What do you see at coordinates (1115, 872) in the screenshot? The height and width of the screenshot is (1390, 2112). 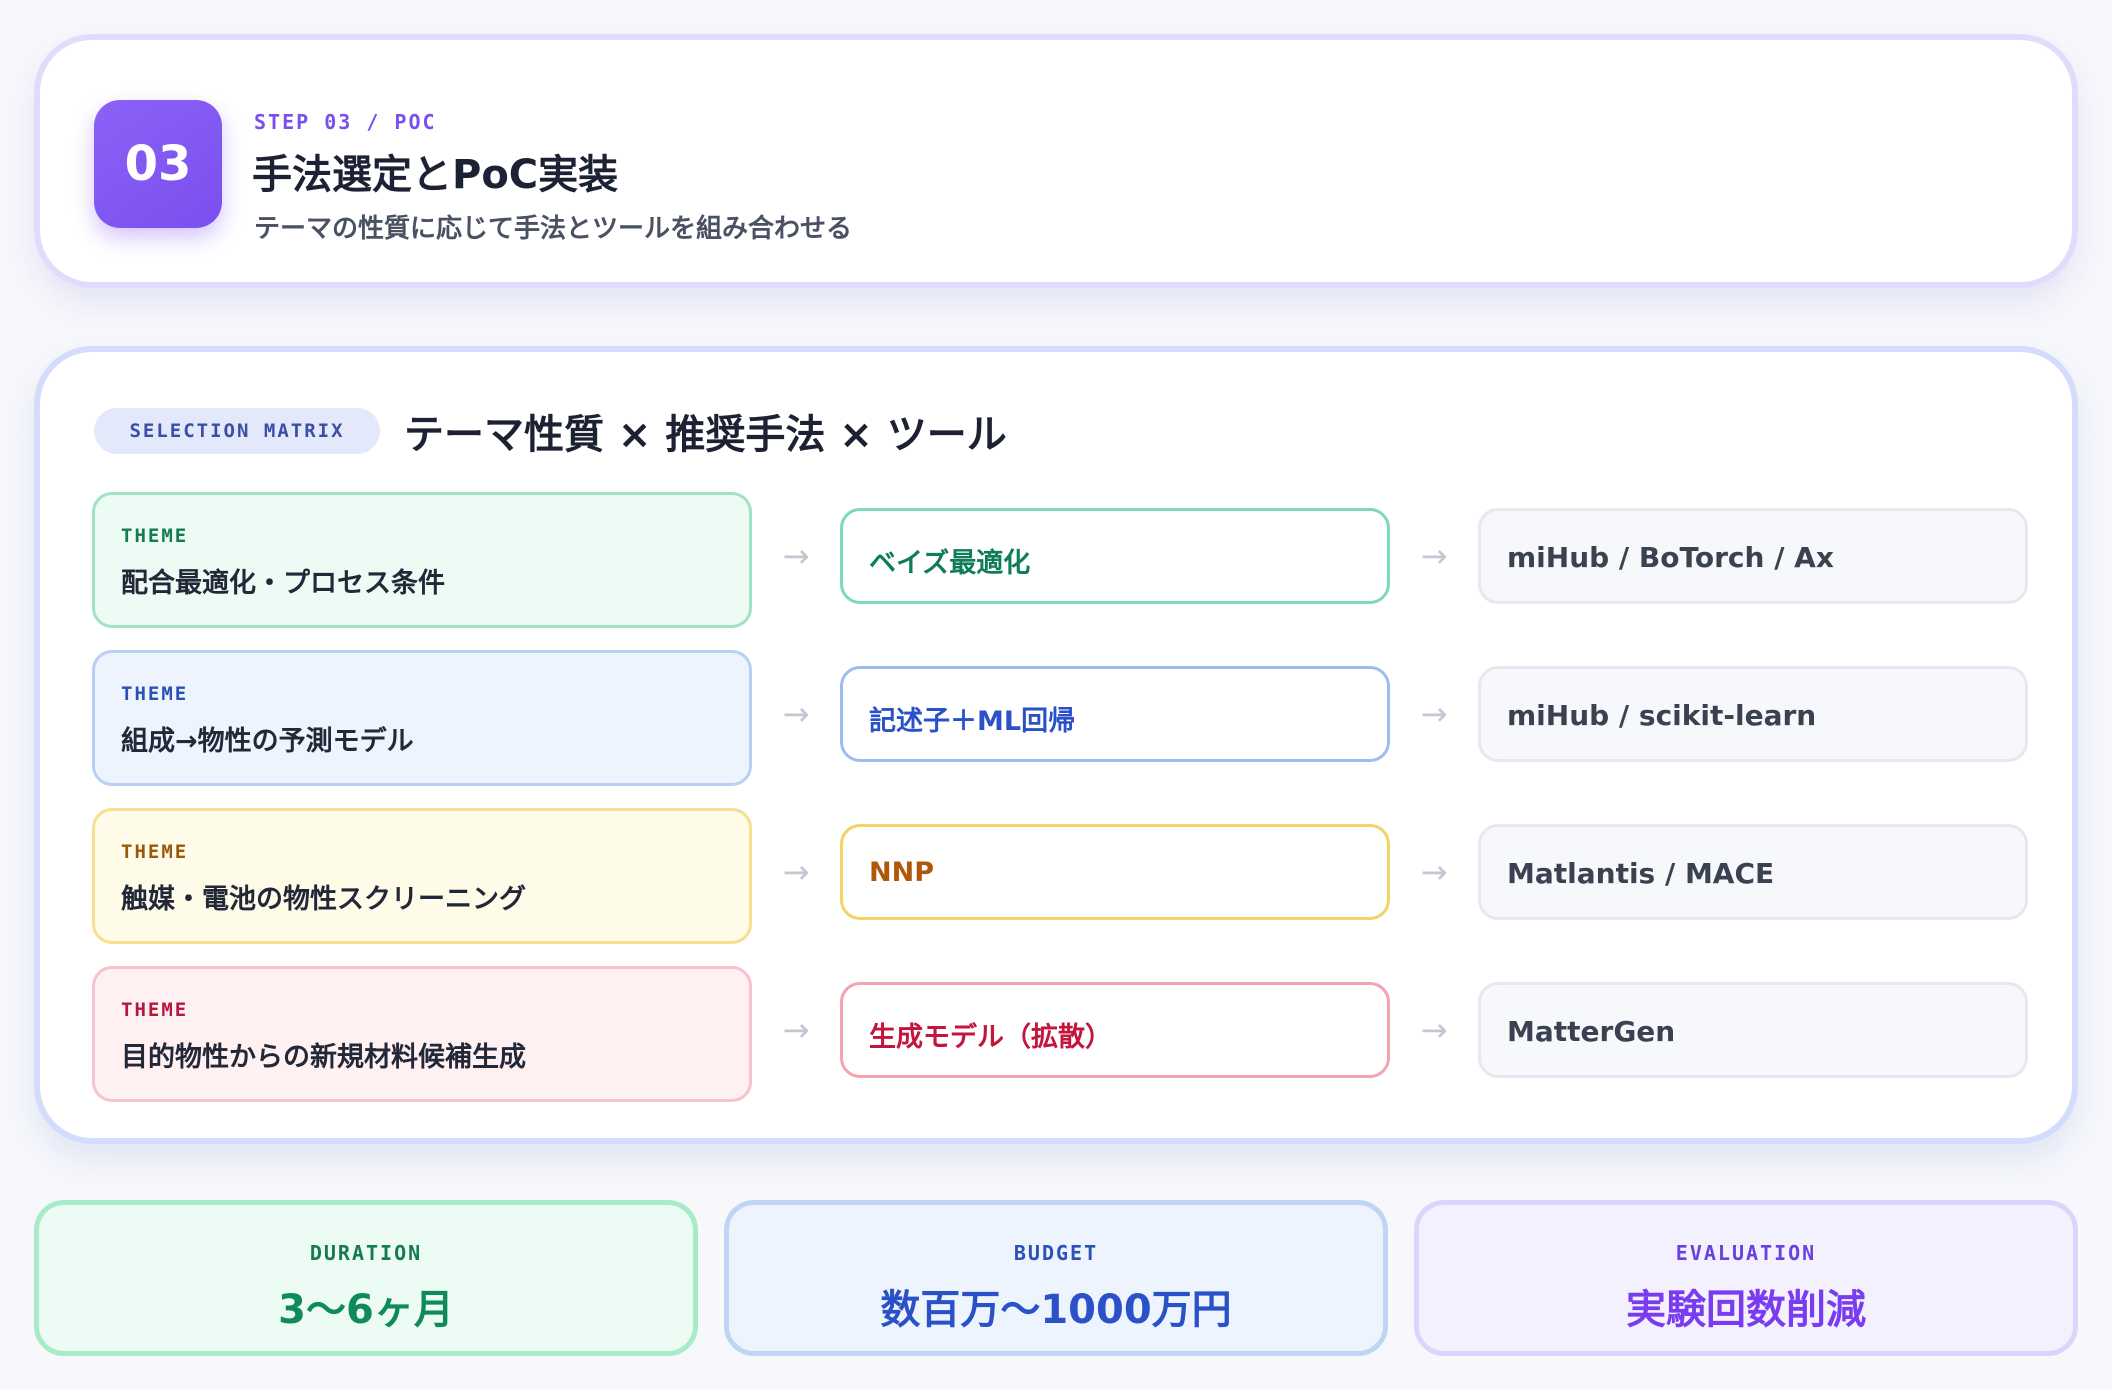 I see `method-box: NNP` at bounding box center [1115, 872].